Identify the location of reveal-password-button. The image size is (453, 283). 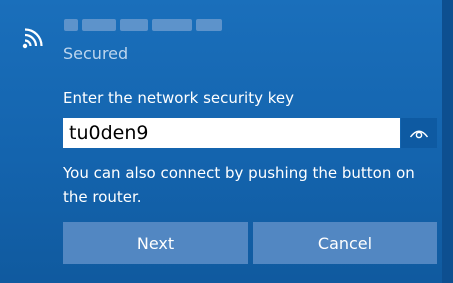
(419, 133).